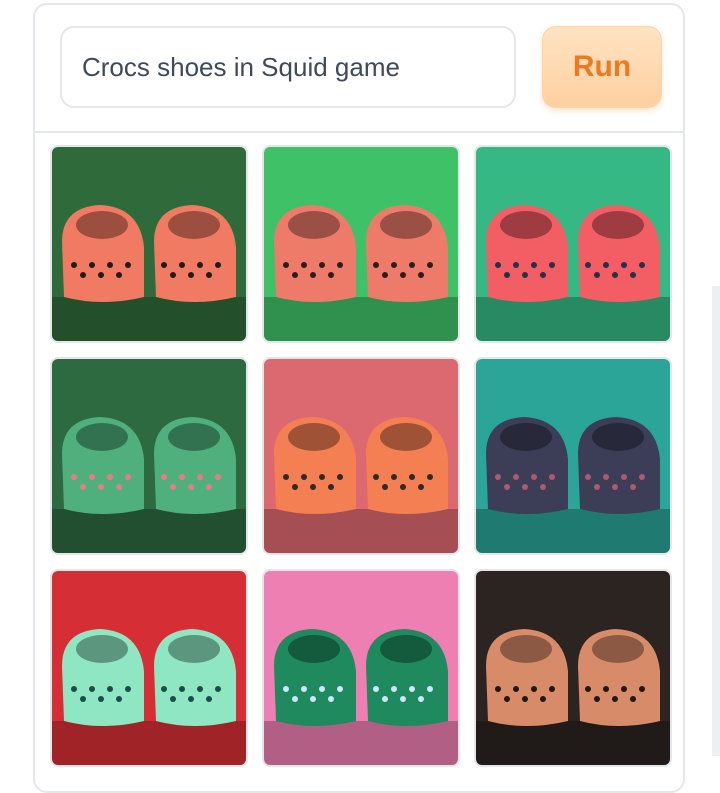 This screenshot has height=793, width=720. What do you see at coordinates (602, 67) in the screenshot?
I see `run-button: Run` at bounding box center [602, 67].